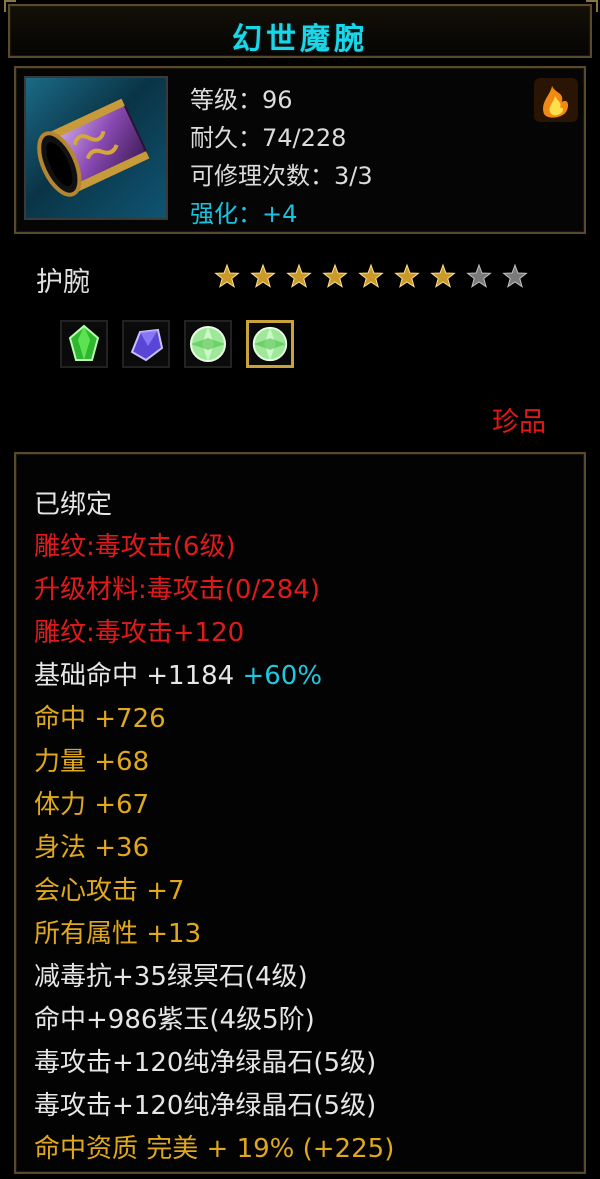 This screenshot has width=600, height=1179. What do you see at coordinates (139, 633) in the screenshot?
I see `carve-attr-2: 雕纹:毒攻击+120` at bounding box center [139, 633].